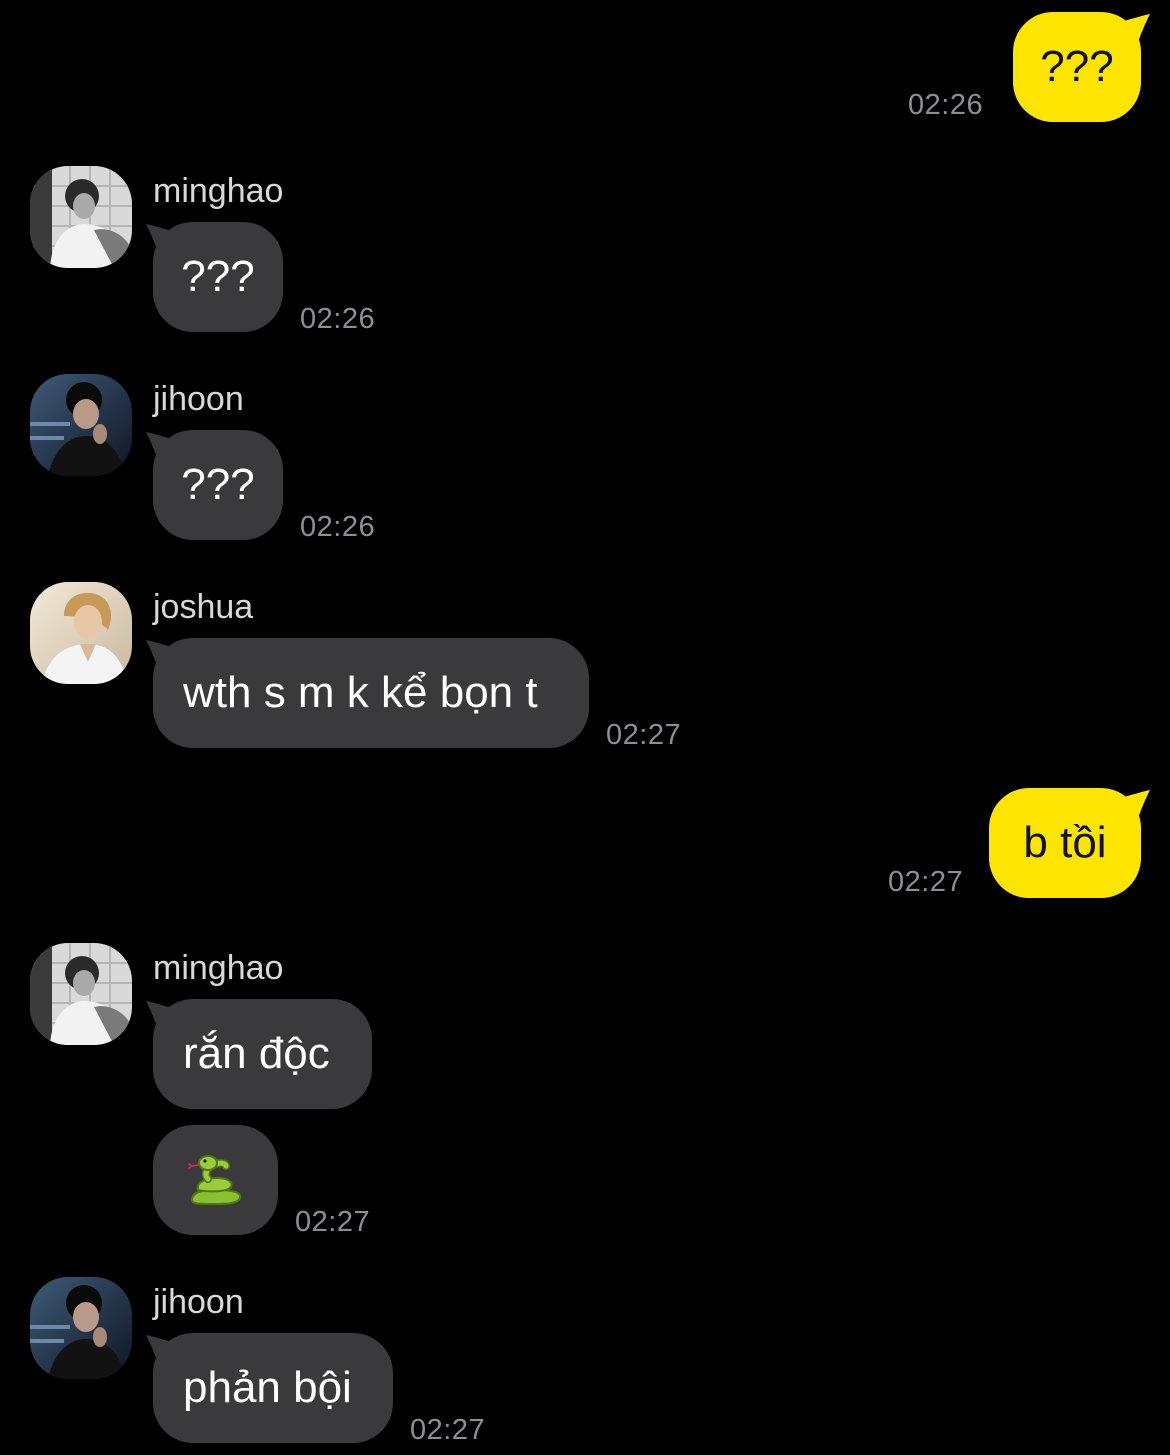 Image resolution: width=1170 pixels, height=1455 pixels. What do you see at coordinates (203, 607) in the screenshot?
I see `sender-name: joshua` at bounding box center [203, 607].